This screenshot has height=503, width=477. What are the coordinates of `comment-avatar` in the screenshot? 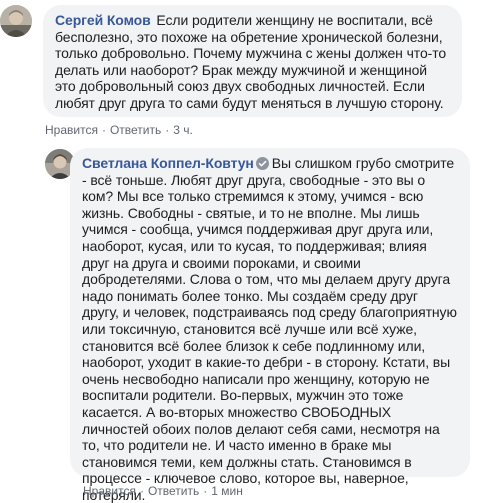 It's located at (16, 21).